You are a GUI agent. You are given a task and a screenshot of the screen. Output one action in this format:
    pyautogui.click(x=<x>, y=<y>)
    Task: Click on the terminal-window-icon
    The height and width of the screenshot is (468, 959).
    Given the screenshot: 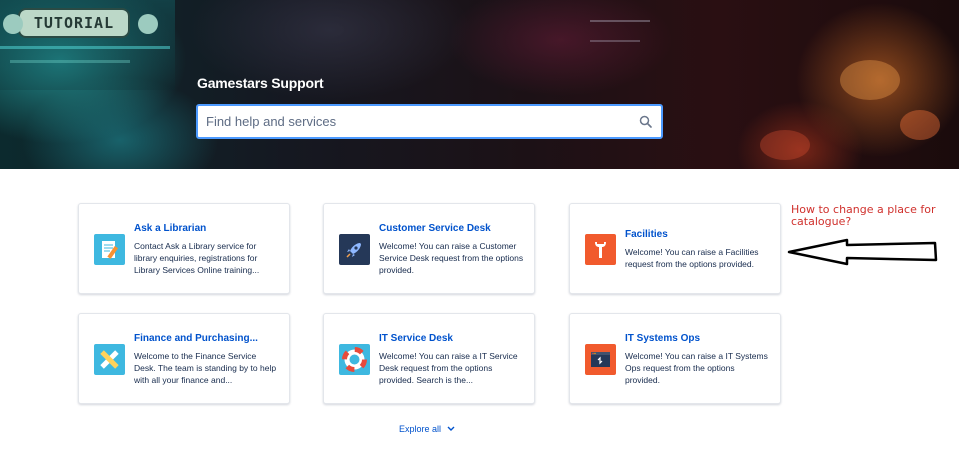 What is the action you would take?
    pyautogui.click(x=600, y=359)
    